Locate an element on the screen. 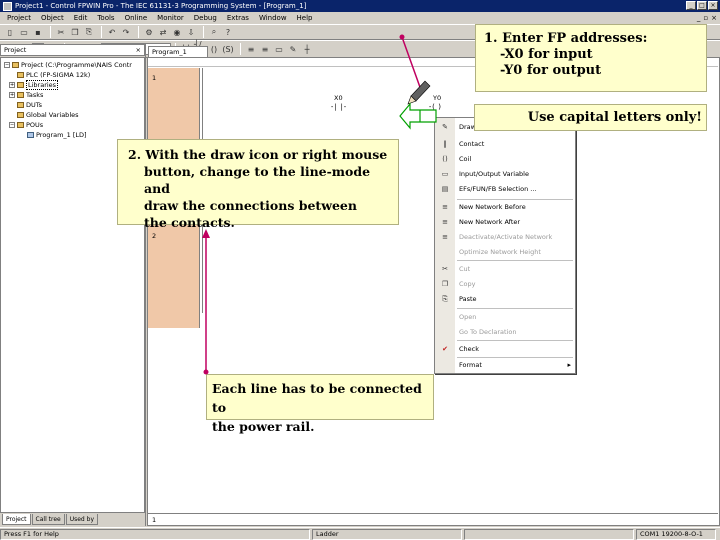 Image resolution: width=720 pixels, height=540 pixels. close-icon: × is located at coordinates (138, 50).